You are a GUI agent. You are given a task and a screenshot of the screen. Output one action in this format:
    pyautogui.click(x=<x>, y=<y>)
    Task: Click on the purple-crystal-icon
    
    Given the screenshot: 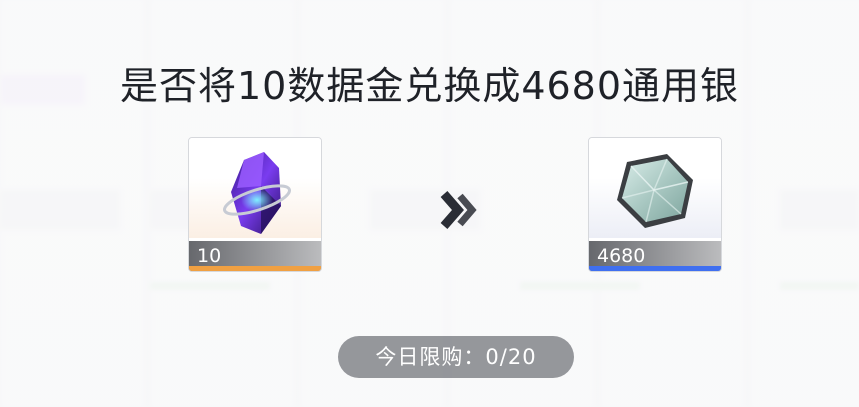 What is the action you would take?
    pyautogui.click(x=255, y=188)
    